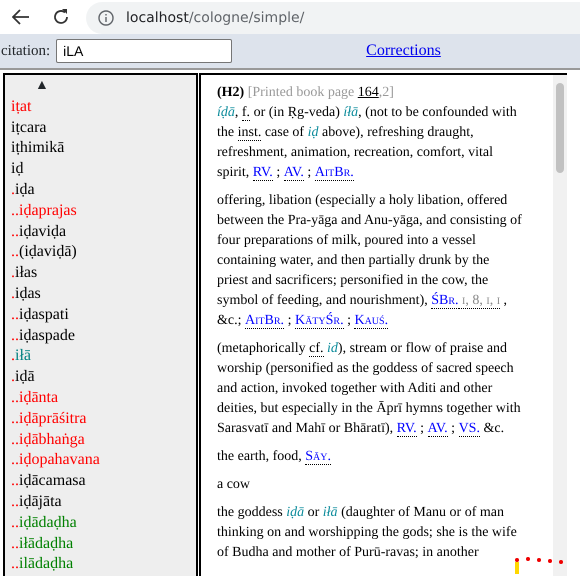  What do you see at coordinates (40, 315) in the screenshot?
I see `word-list-item: ..iḍaspati` at bounding box center [40, 315].